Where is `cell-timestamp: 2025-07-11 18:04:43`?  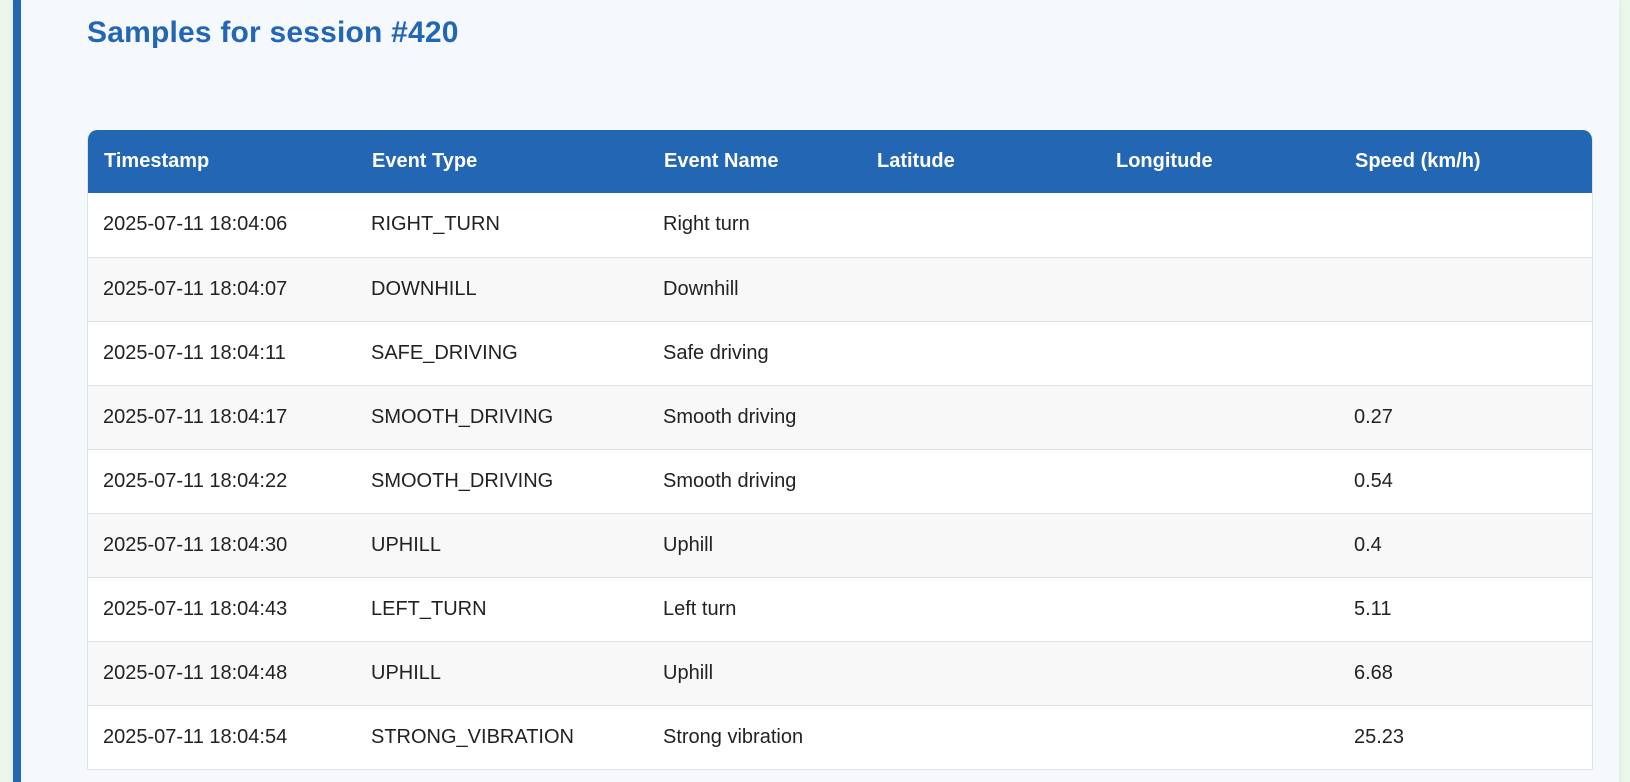
cell-timestamp: 2025-07-11 18:04:43 is located at coordinates (195, 608).